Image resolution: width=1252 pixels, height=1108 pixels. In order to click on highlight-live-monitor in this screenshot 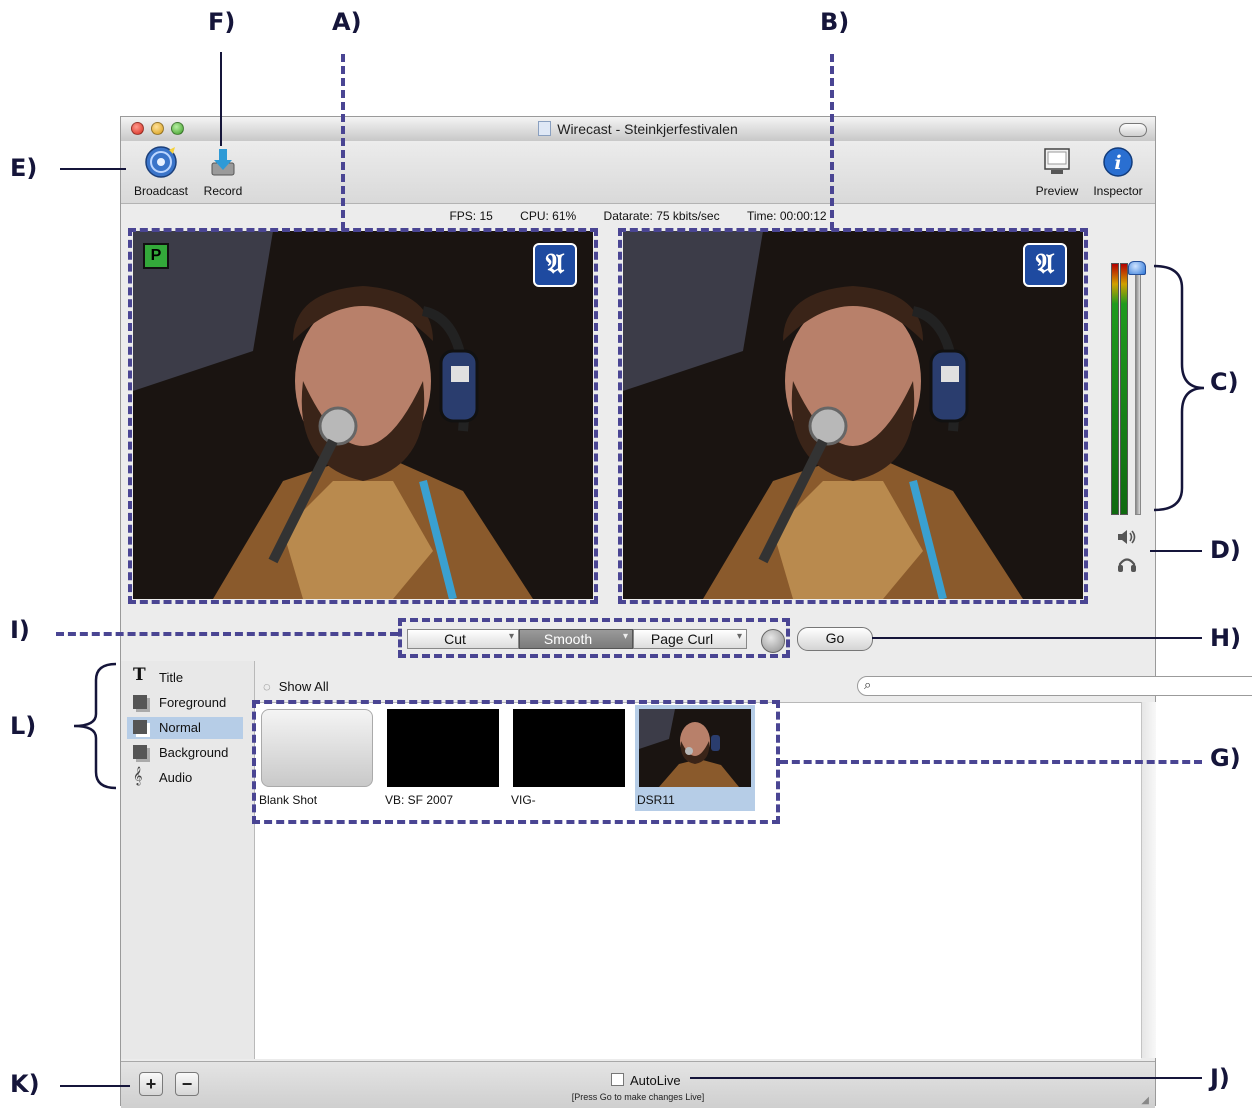, I will do `click(853, 416)`.